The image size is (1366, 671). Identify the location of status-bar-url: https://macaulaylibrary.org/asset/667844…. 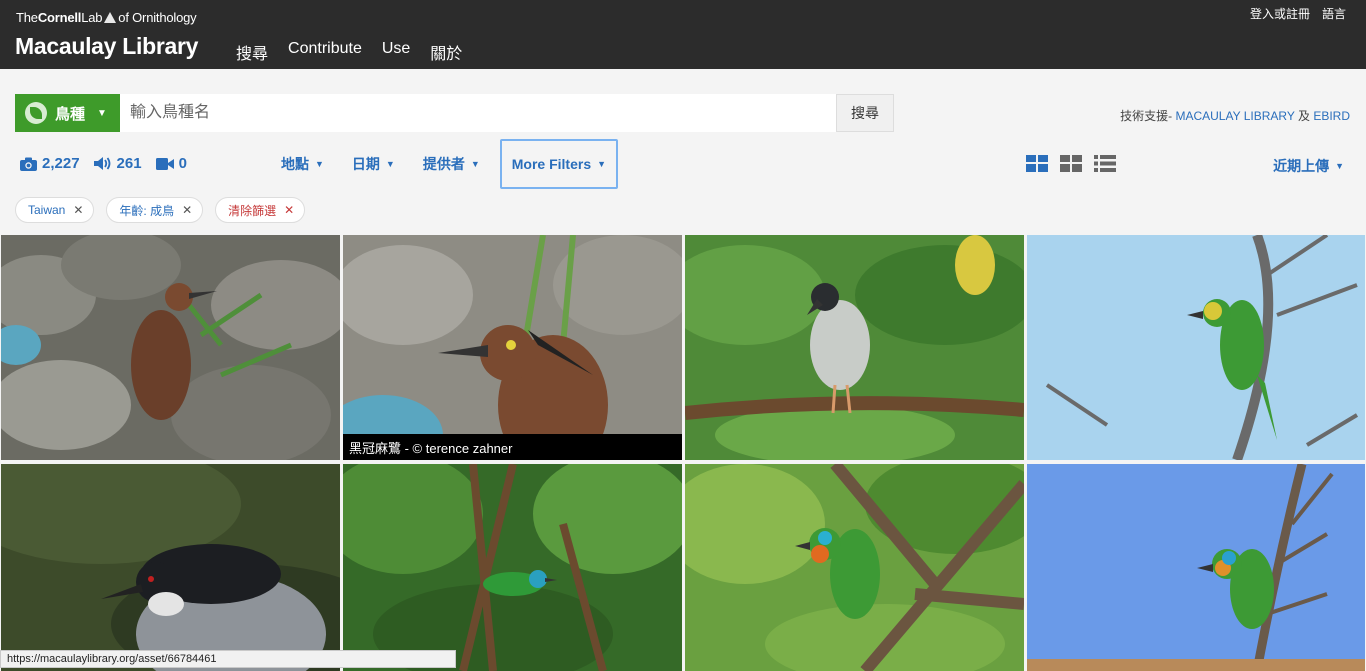
(228, 659).